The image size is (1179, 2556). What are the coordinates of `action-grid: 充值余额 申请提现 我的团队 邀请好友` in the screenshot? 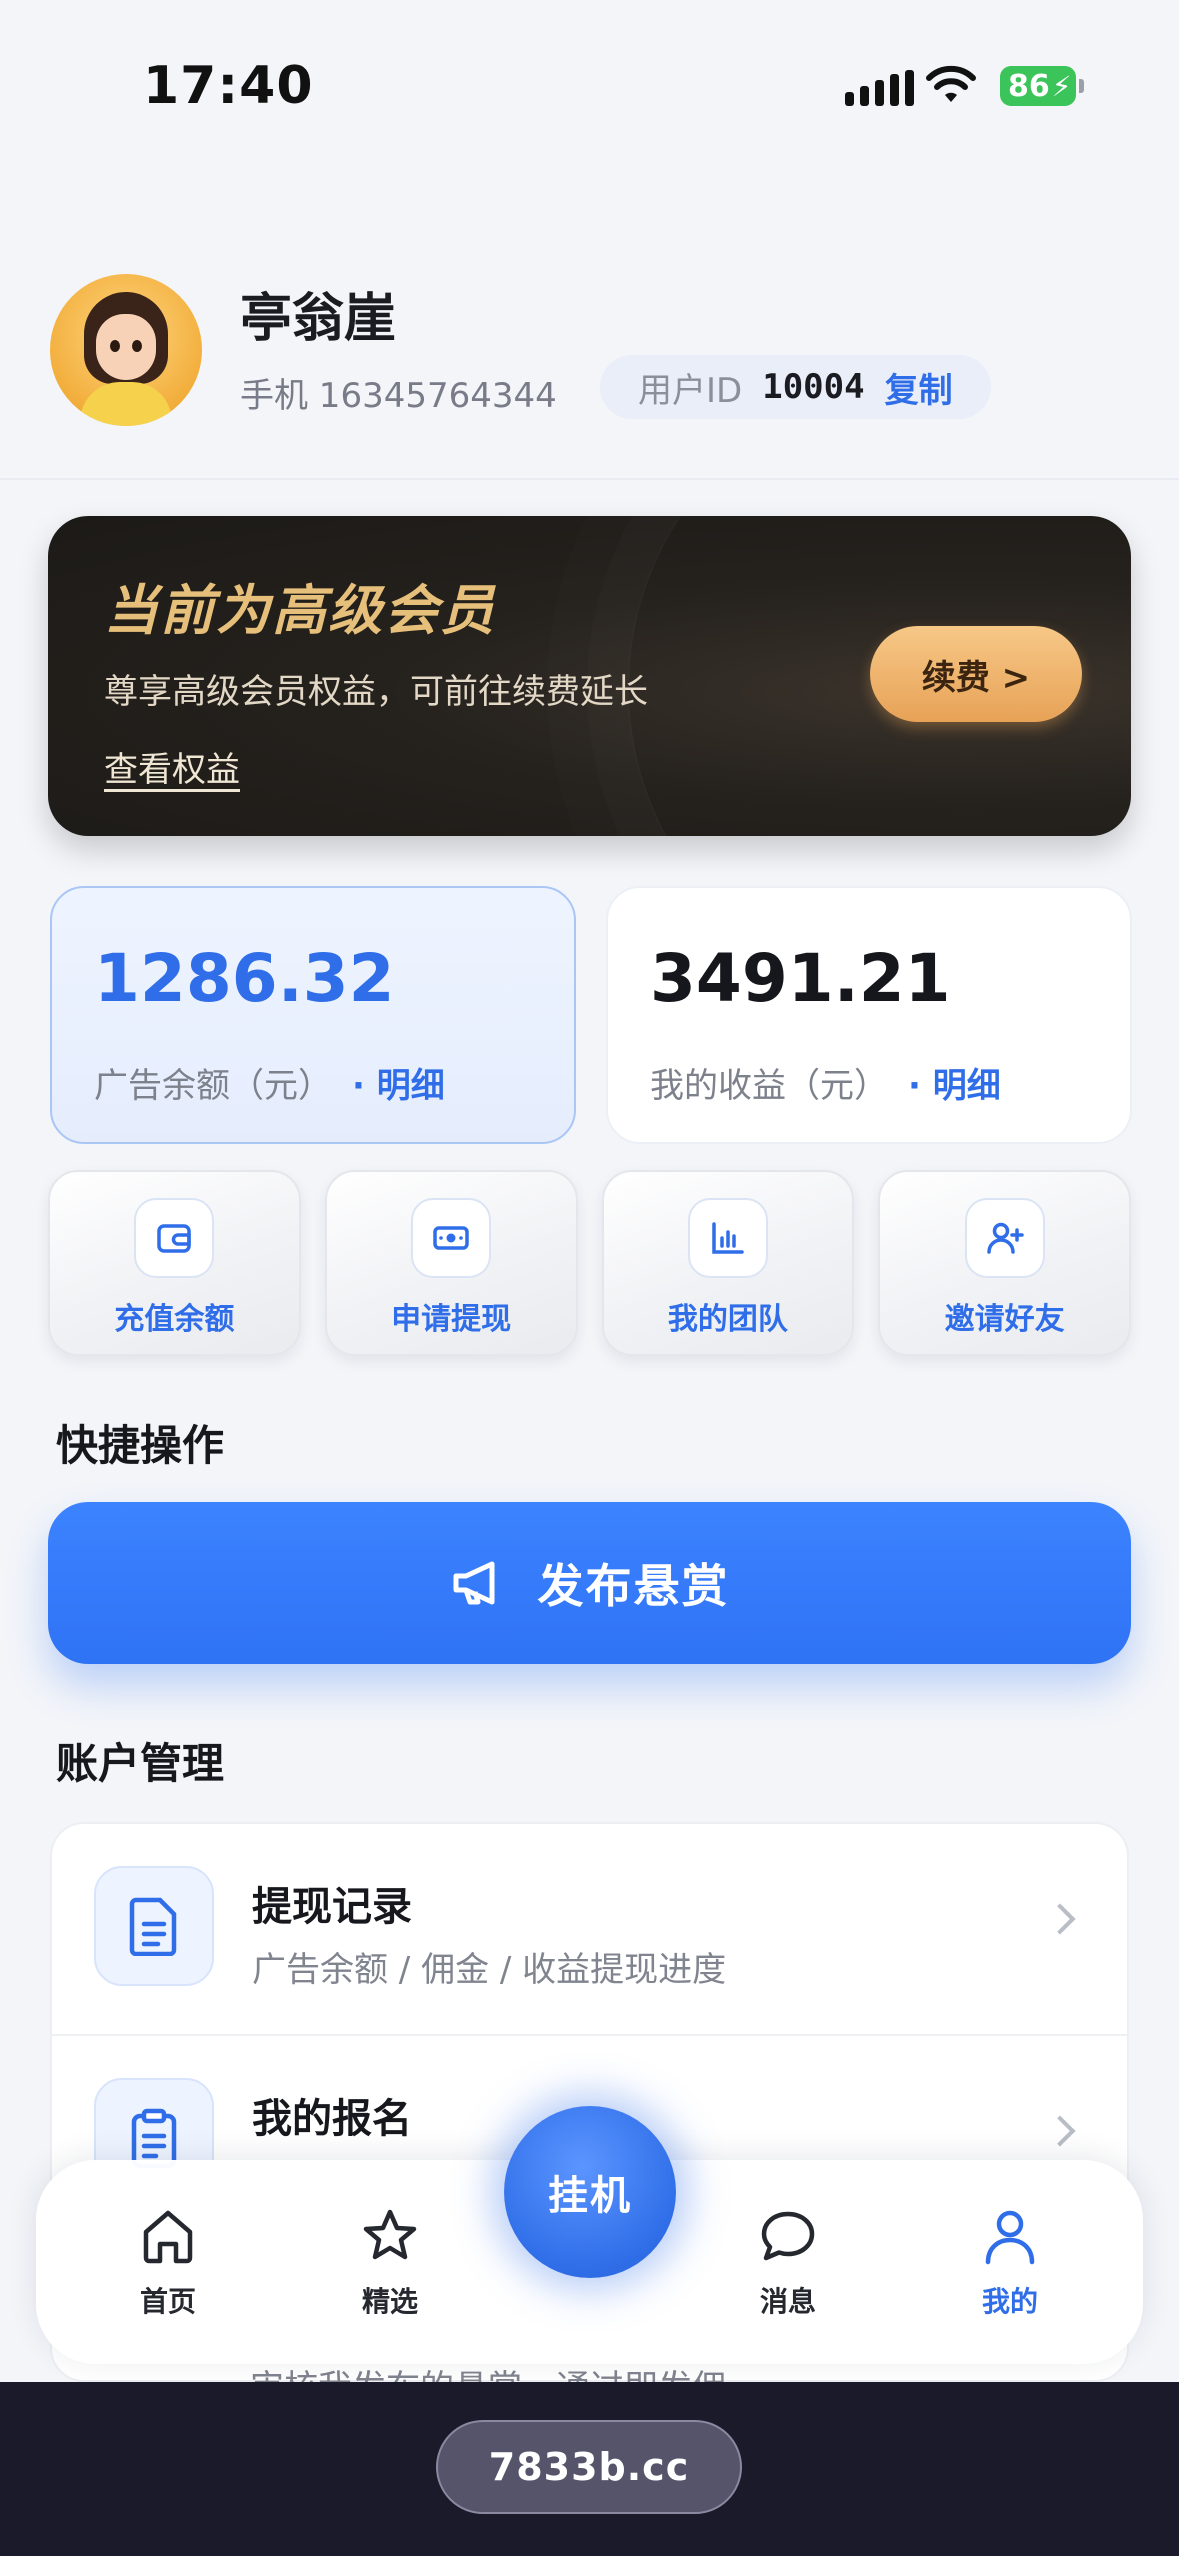 It's located at (589, 1263).